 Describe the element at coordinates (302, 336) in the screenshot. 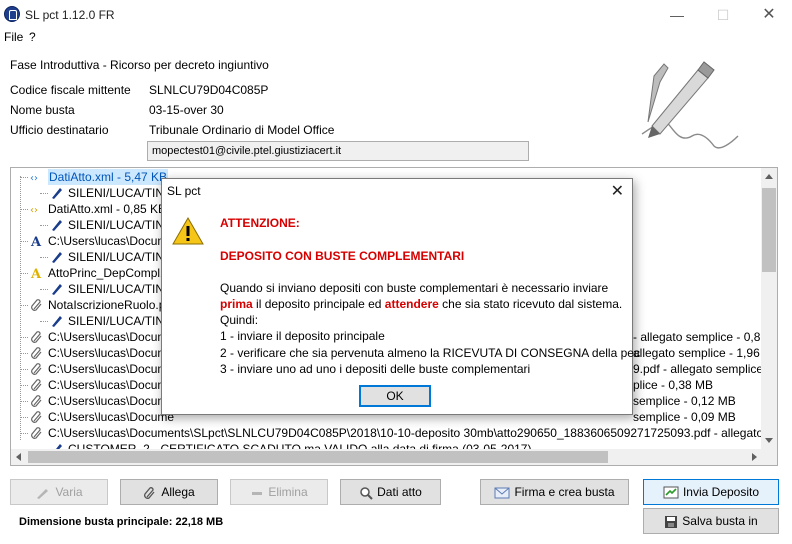

I see `dialog-step-1: 1 - inviare il deposito principale` at that location.